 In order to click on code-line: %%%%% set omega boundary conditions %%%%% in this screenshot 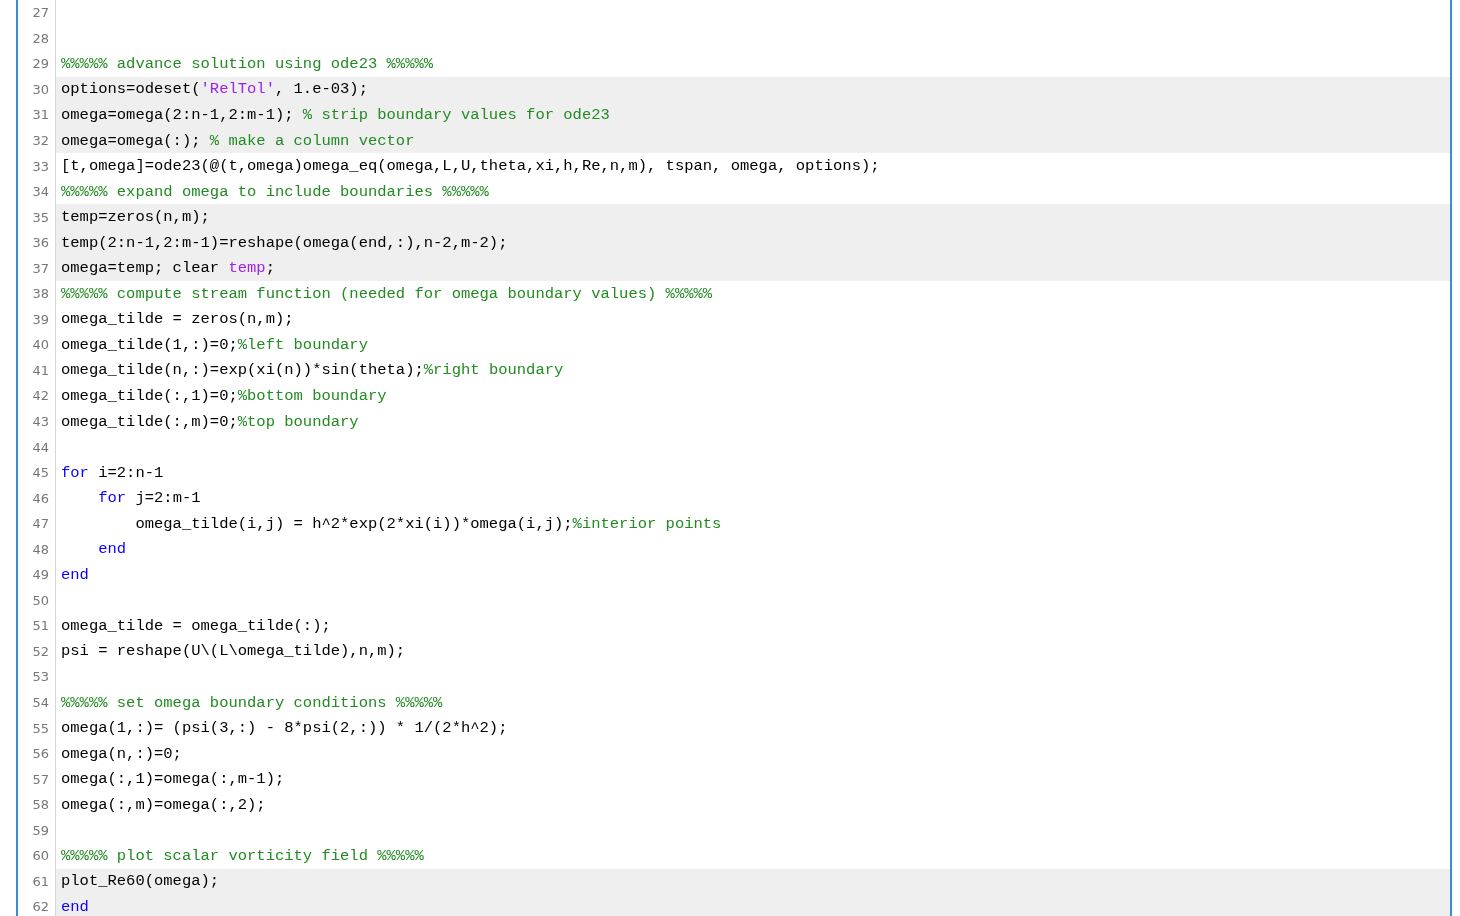, I will do `click(252, 702)`.